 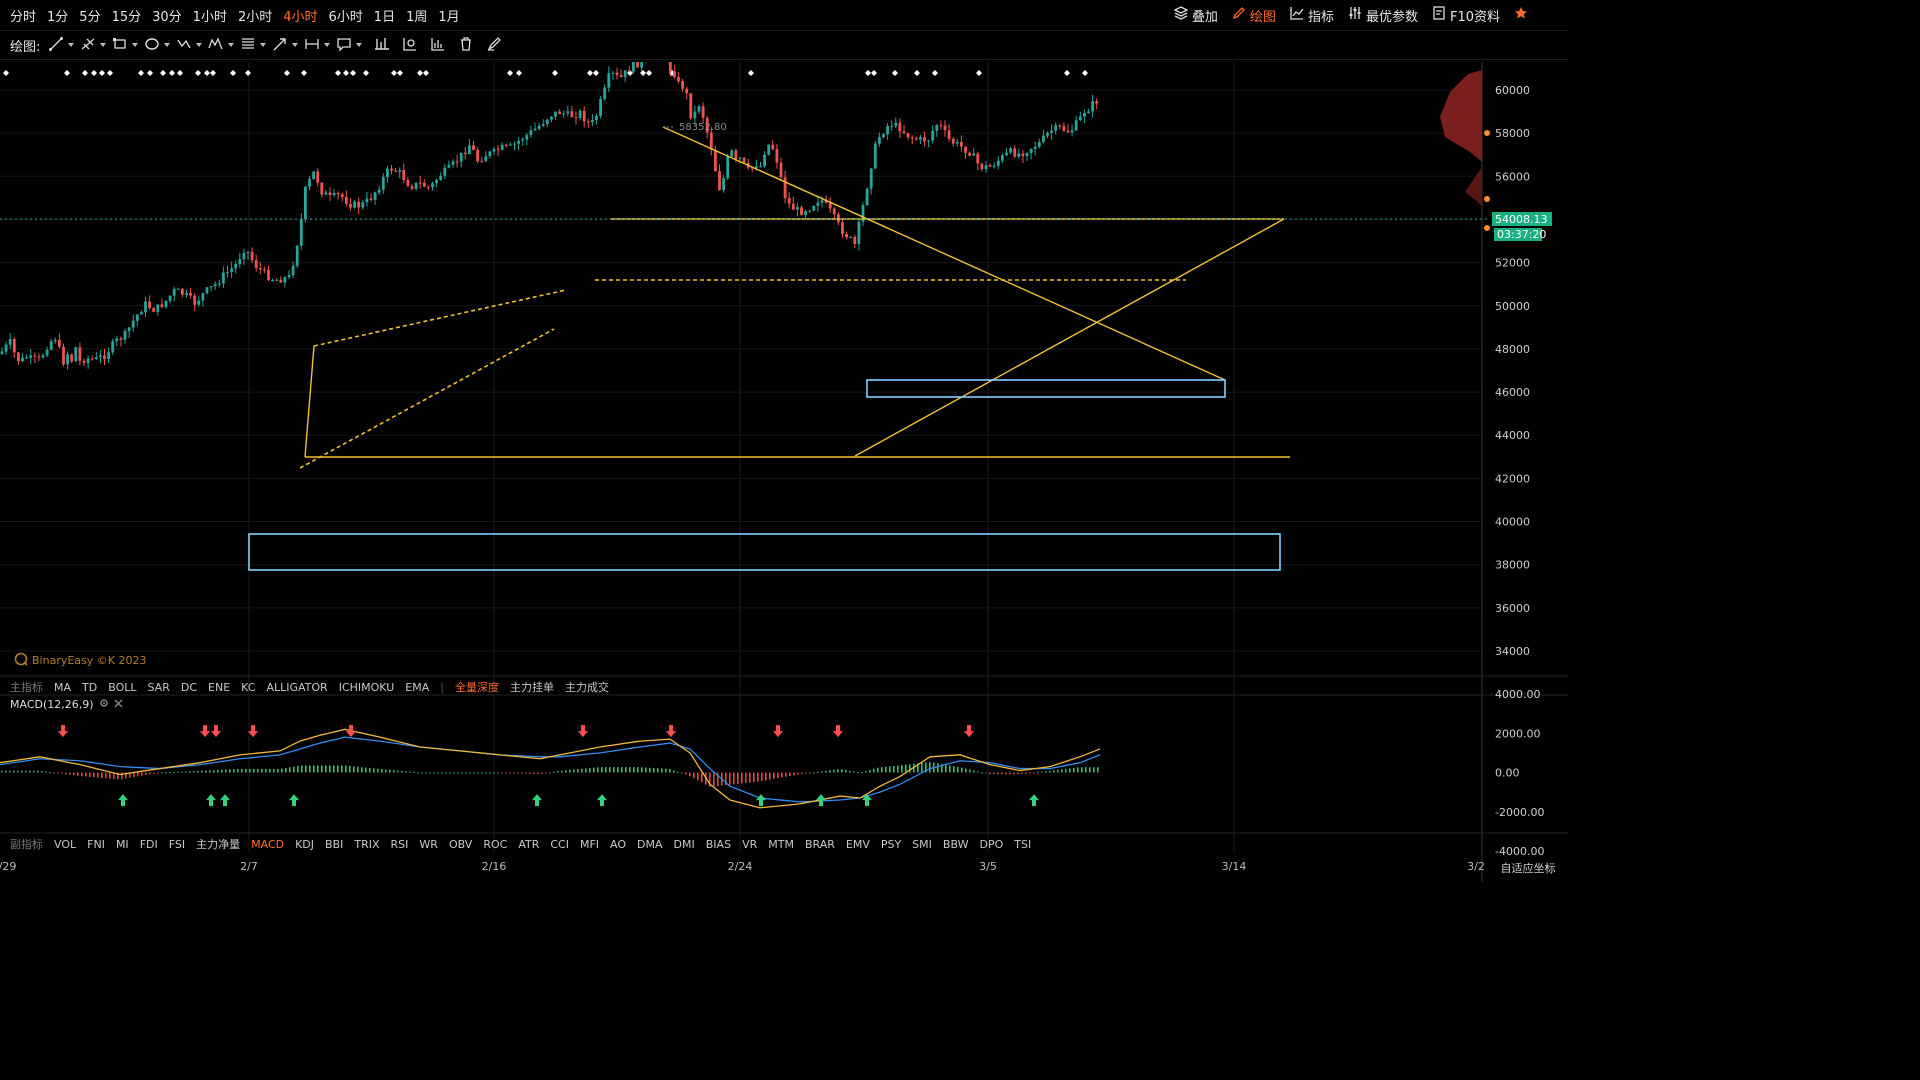 I want to click on timeframe-7: 4小时, so click(x=299, y=15).